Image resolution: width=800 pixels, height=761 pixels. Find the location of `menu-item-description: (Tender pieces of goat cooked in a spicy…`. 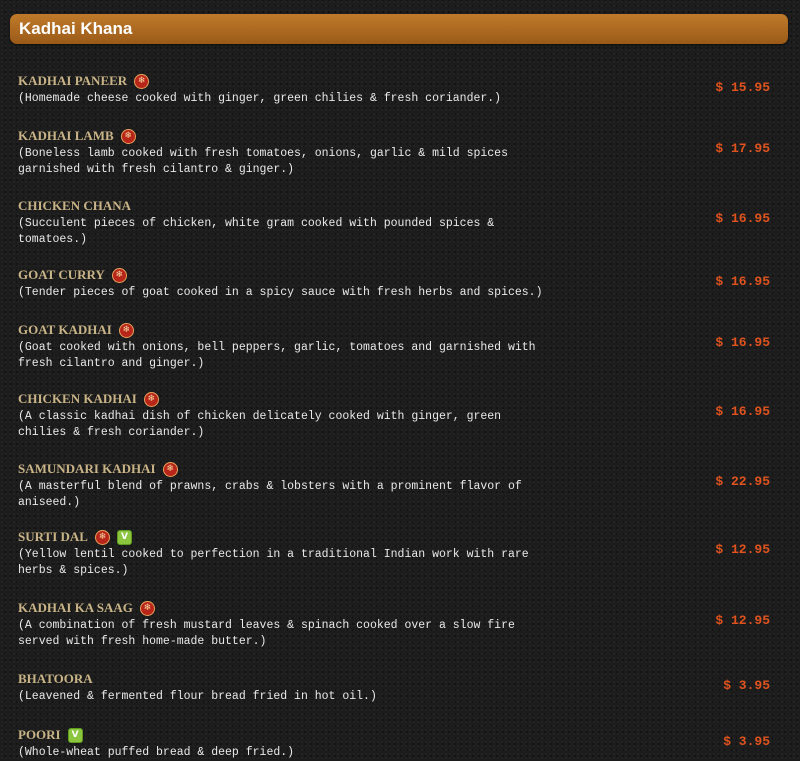

menu-item-description: (Tender pieces of goat cooked in a spicy… is located at coordinates (280, 293).